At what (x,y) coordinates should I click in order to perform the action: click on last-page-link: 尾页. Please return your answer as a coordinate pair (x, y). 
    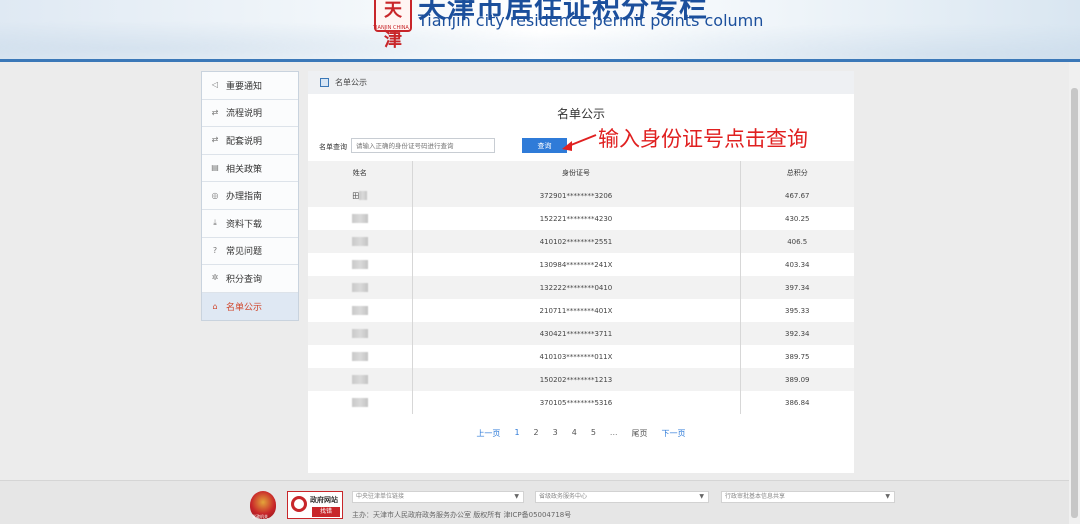
    Looking at the image, I should click on (640, 433).